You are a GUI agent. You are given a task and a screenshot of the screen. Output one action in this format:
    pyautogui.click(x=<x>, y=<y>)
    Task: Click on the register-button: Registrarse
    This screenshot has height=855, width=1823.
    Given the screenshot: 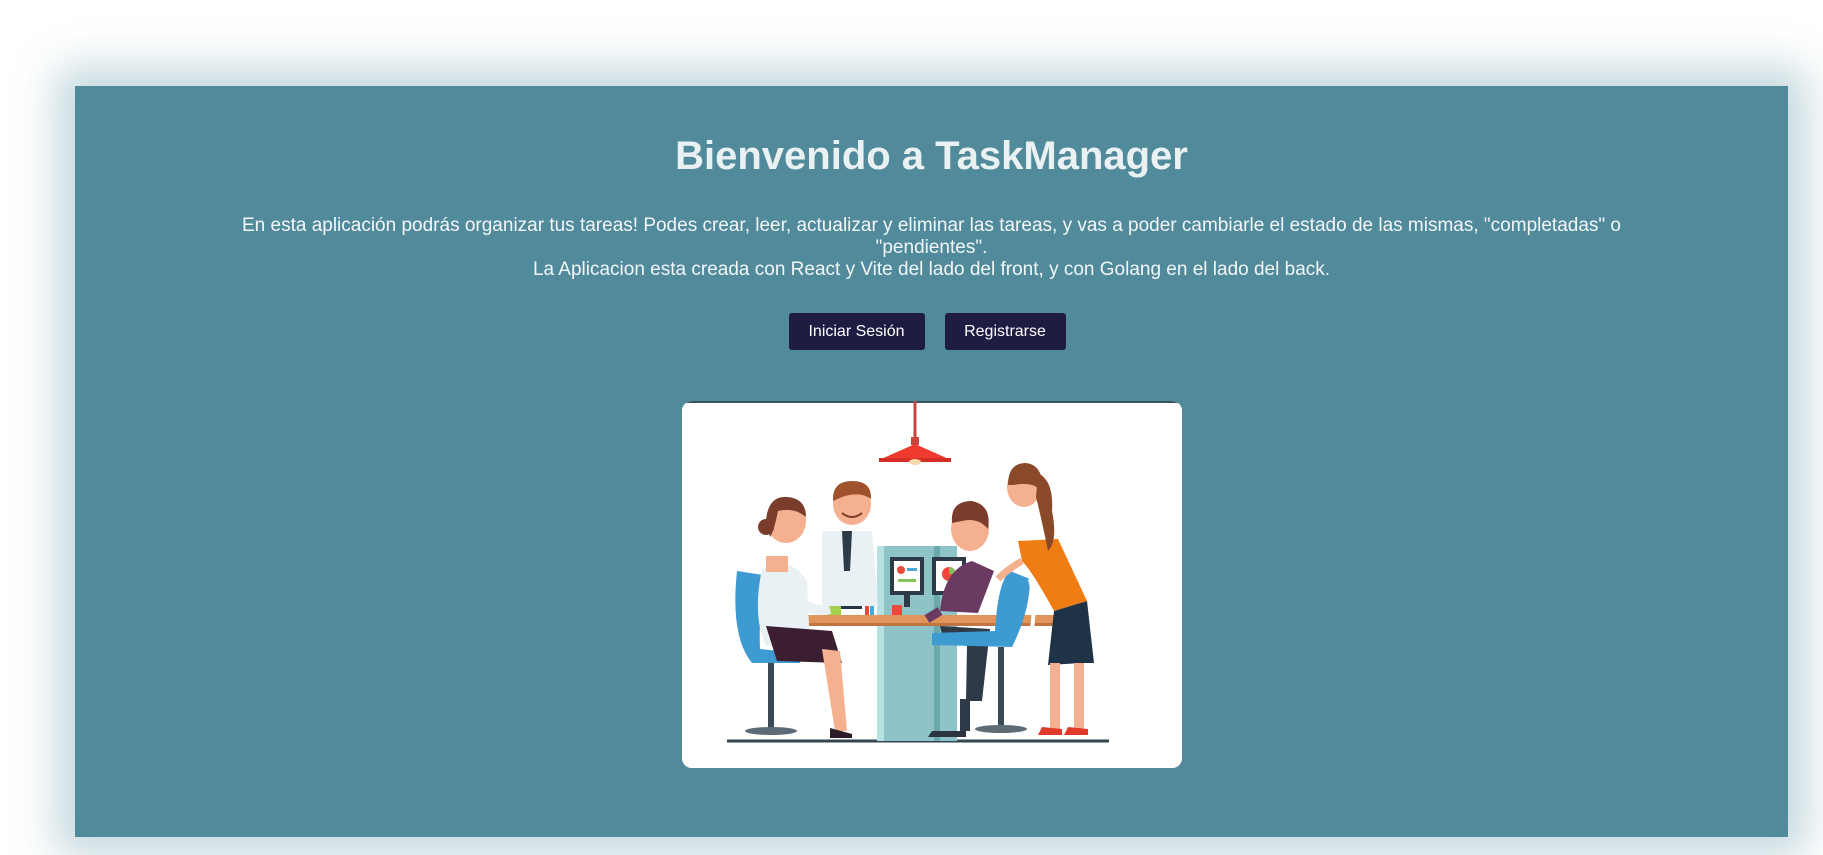 What is the action you would take?
    pyautogui.click(x=1005, y=331)
    